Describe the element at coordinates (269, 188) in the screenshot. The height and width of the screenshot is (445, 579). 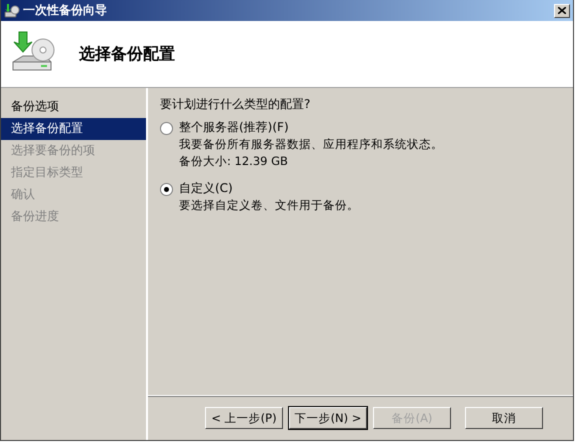
I see `option-label: 自定义(C)` at that location.